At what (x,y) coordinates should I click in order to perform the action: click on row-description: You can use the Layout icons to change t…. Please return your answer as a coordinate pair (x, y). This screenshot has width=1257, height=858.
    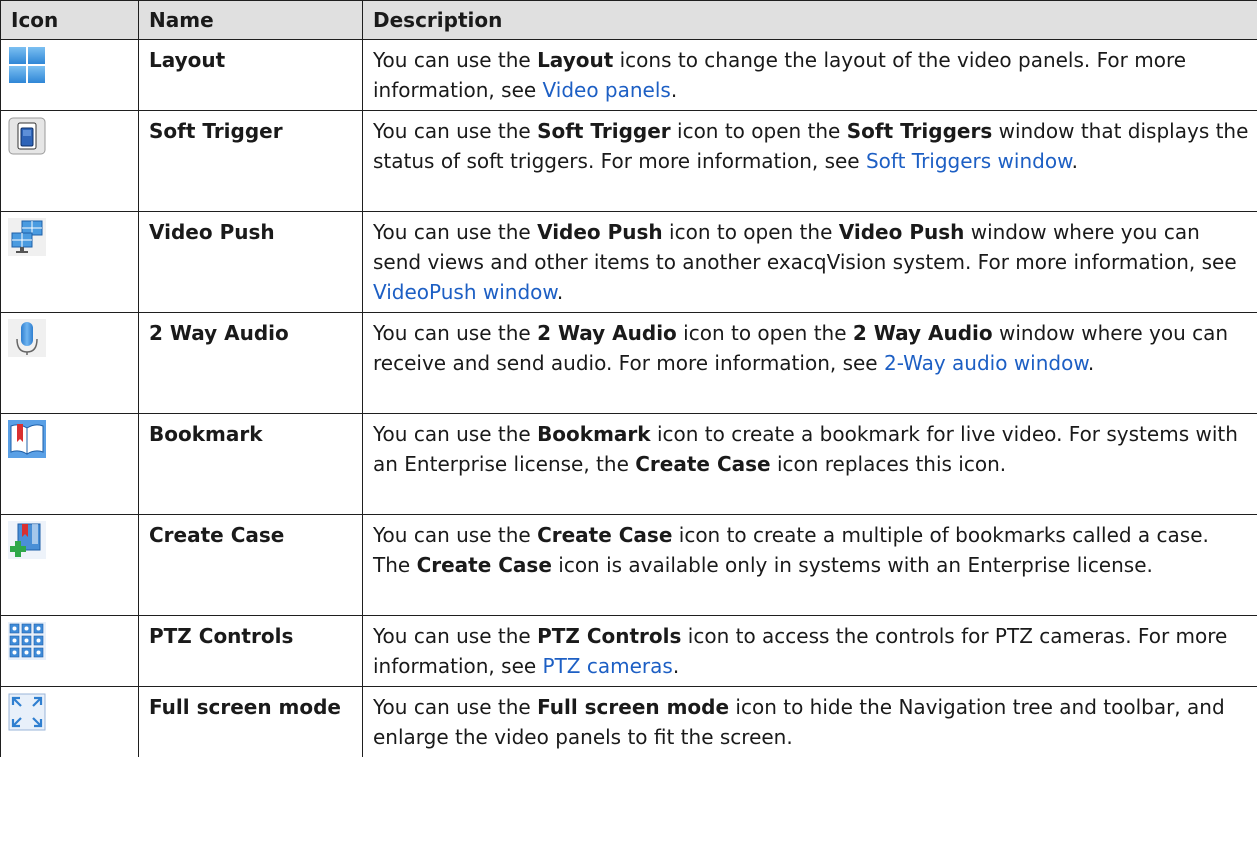
    Looking at the image, I should click on (809, 75).